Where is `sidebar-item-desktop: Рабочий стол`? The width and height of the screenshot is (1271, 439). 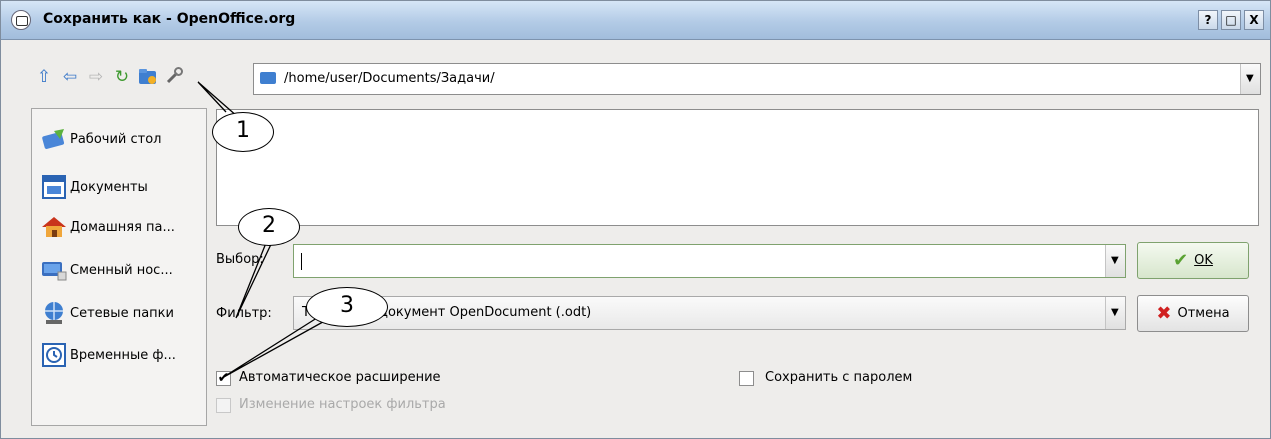
sidebar-item-desktop: Рабочий стол is located at coordinates (100, 139).